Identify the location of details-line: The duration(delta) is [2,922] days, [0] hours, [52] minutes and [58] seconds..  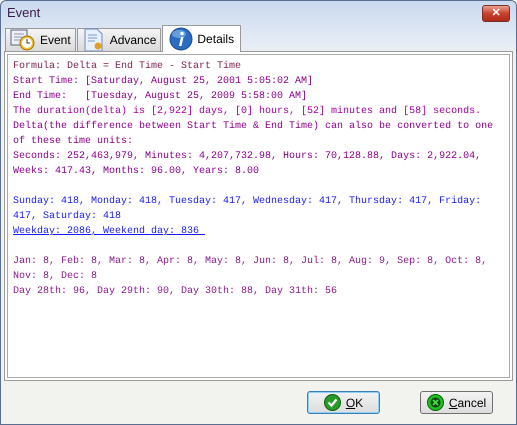
(247, 111).